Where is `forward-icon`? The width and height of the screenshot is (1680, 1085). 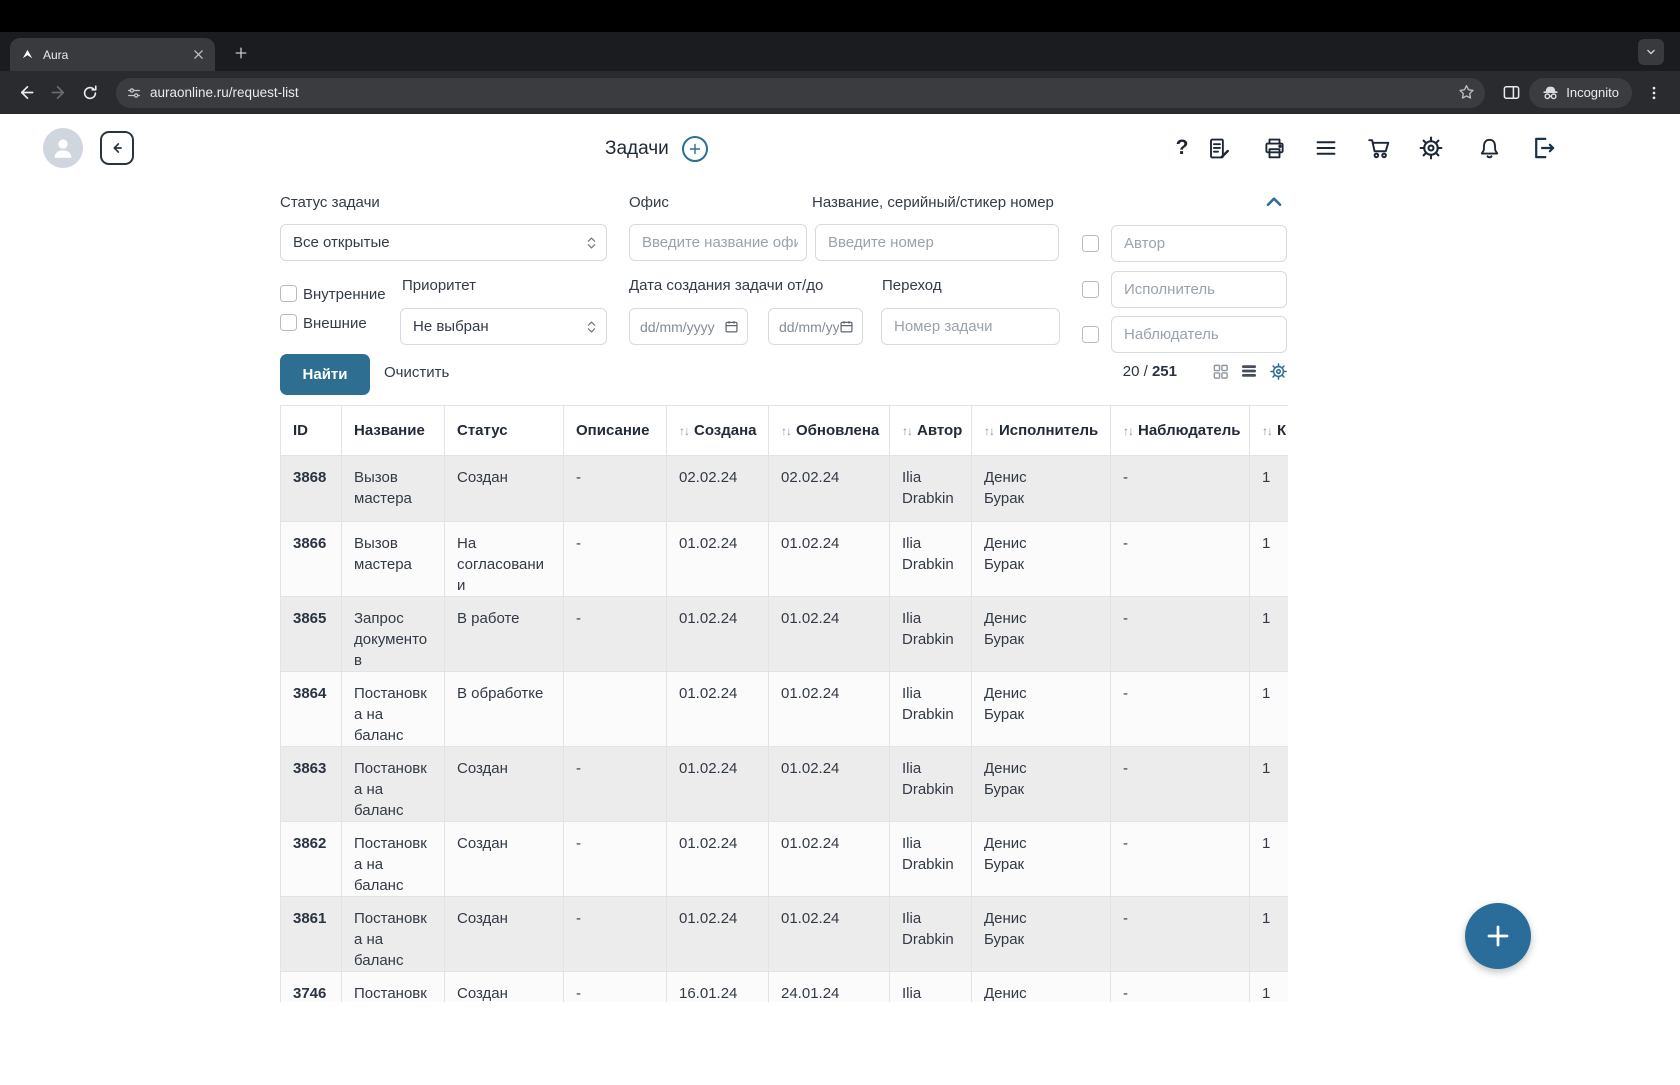 forward-icon is located at coordinates (58, 93).